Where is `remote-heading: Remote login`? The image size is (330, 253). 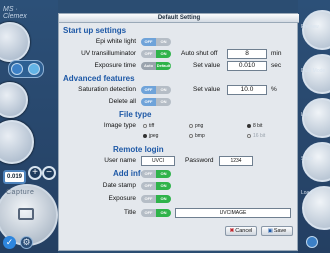
remote-heading: Remote login is located at coordinates (138, 149).